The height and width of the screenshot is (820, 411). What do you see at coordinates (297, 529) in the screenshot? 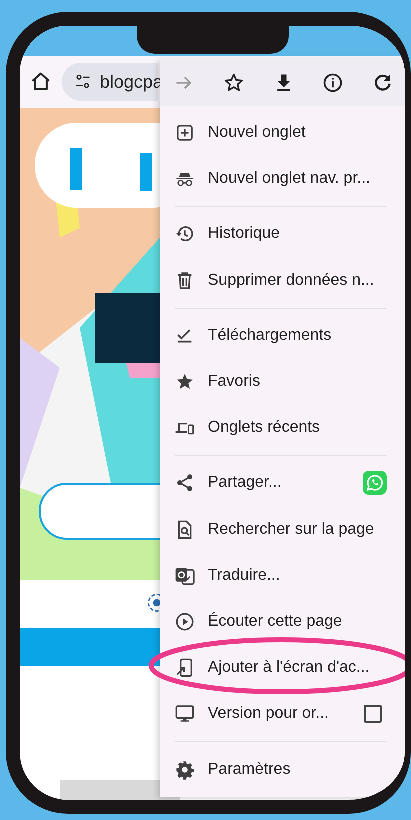
I see `menu-item: Rechercher sur la page` at bounding box center [297, 529].